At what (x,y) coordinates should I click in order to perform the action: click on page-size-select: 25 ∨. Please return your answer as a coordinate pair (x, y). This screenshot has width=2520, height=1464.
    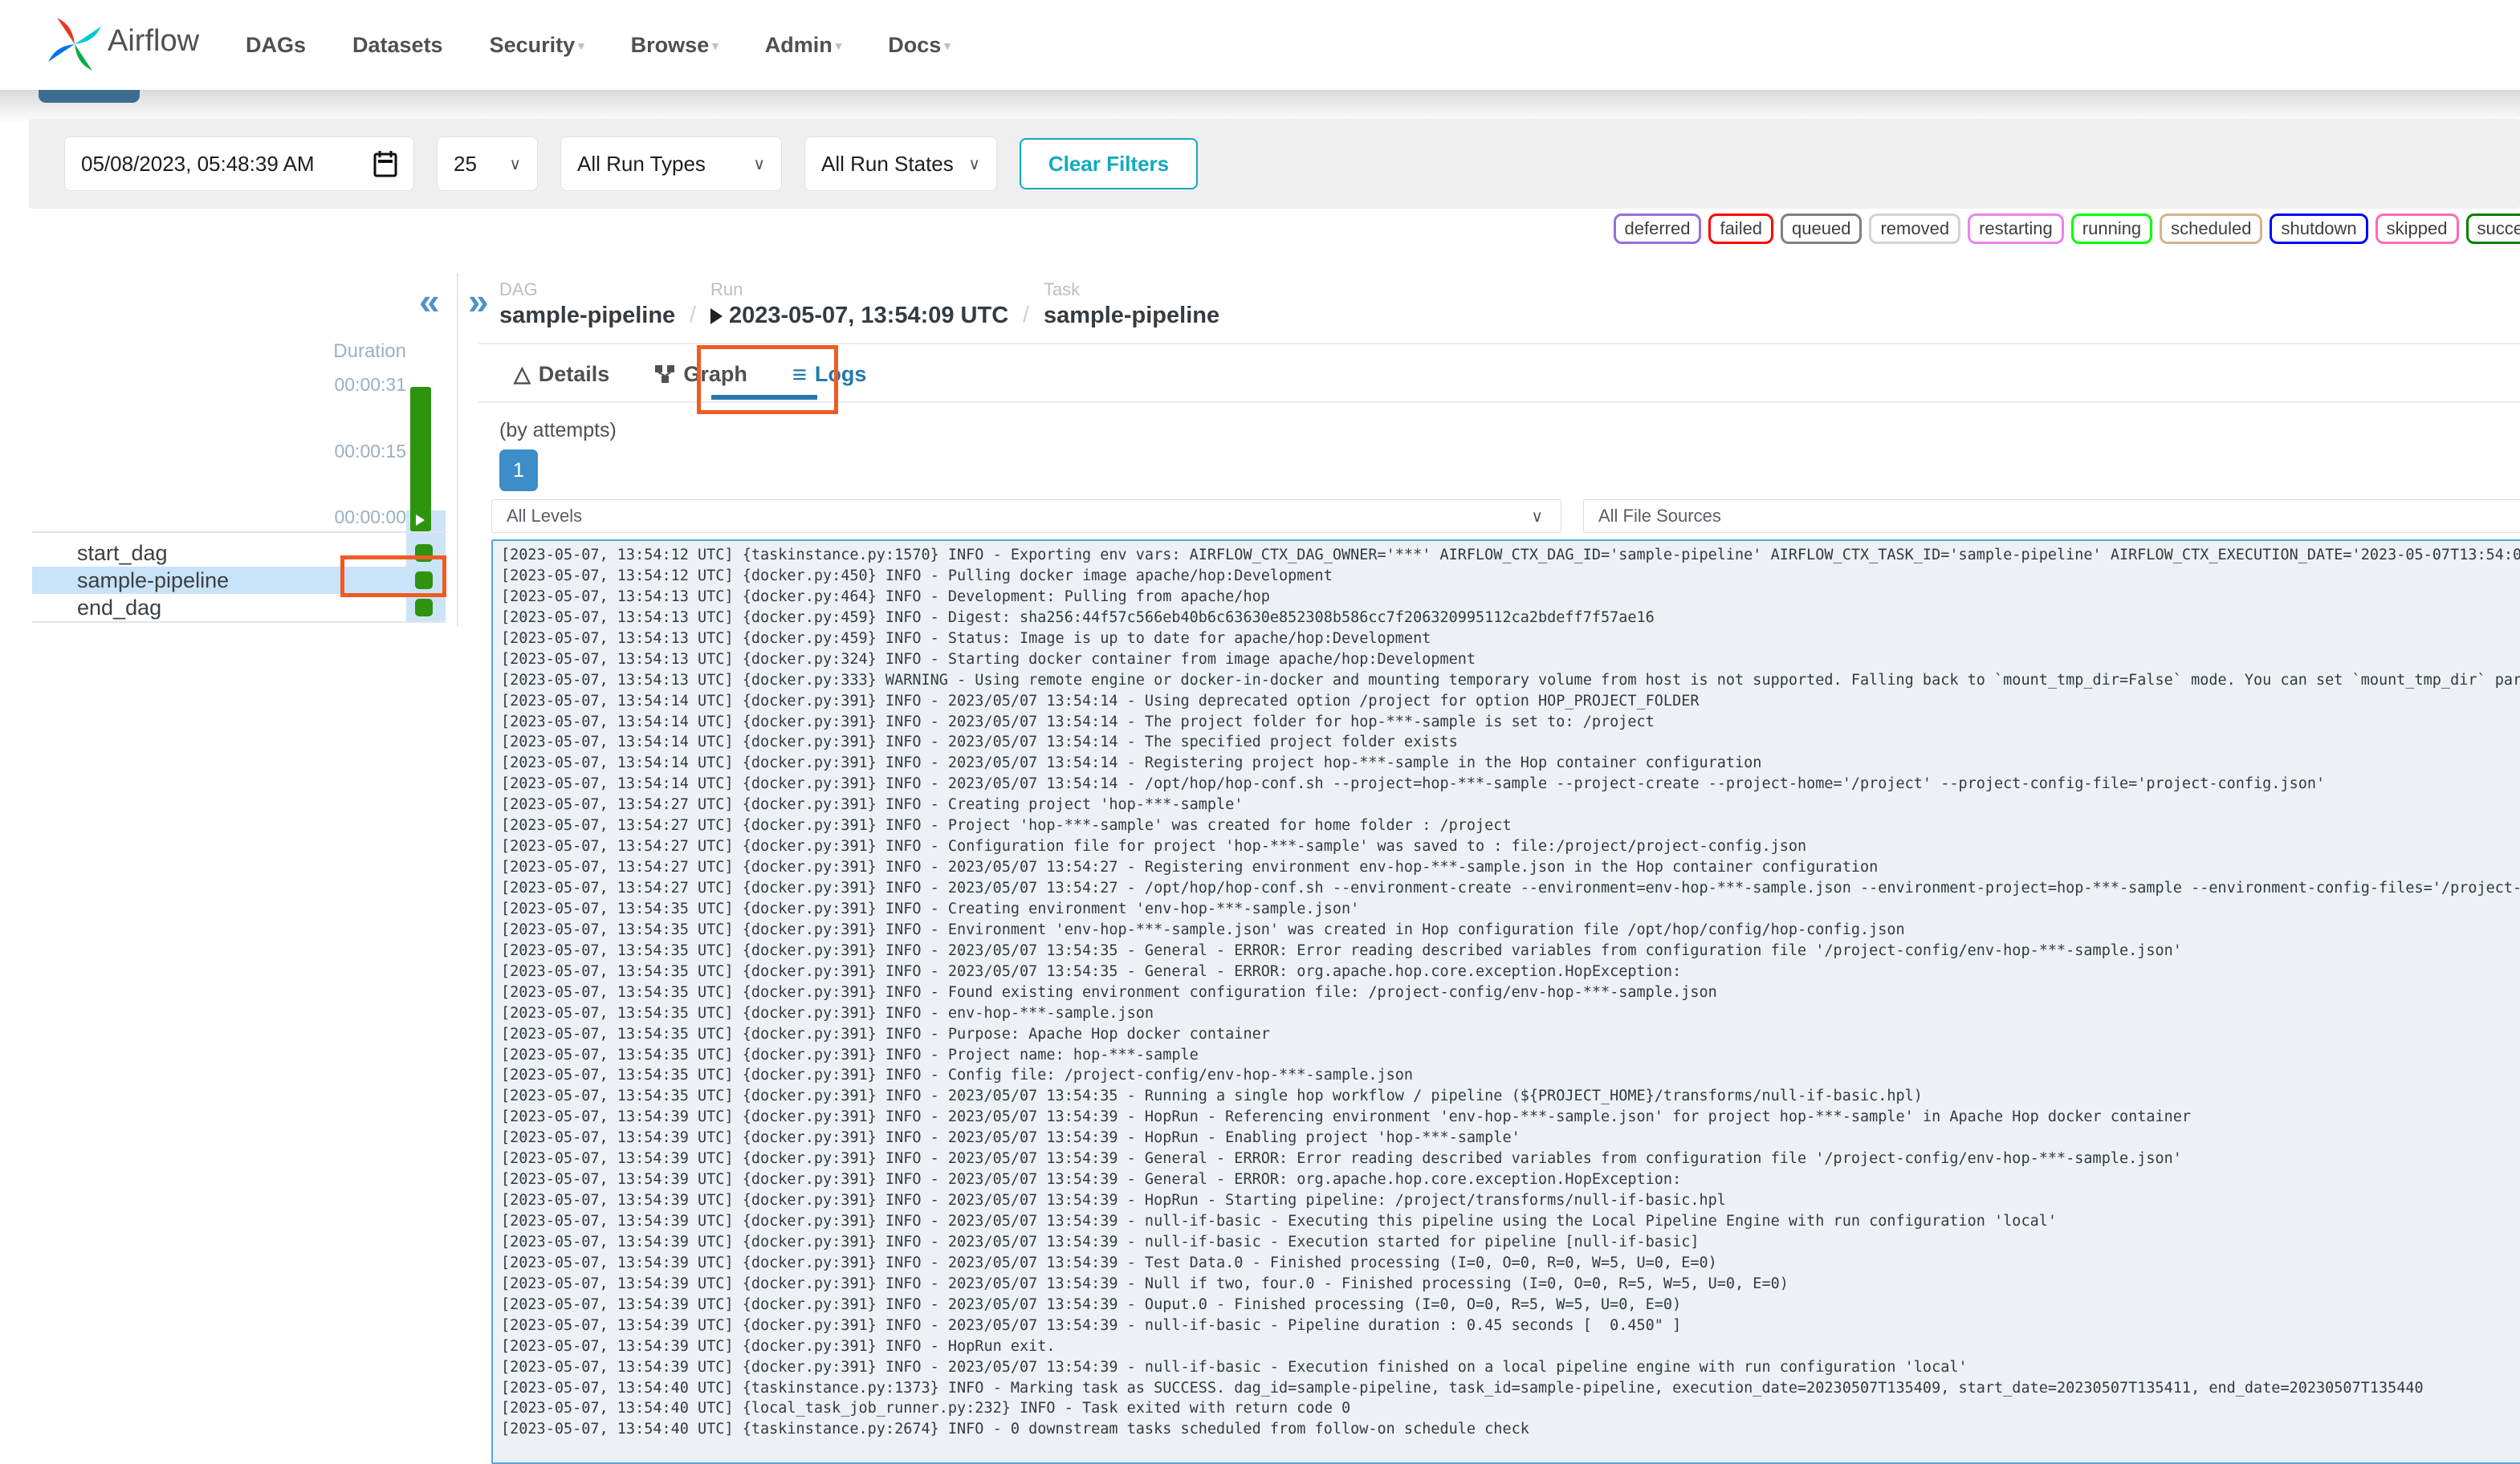
    Looking at the image, I should click on (487, 164).